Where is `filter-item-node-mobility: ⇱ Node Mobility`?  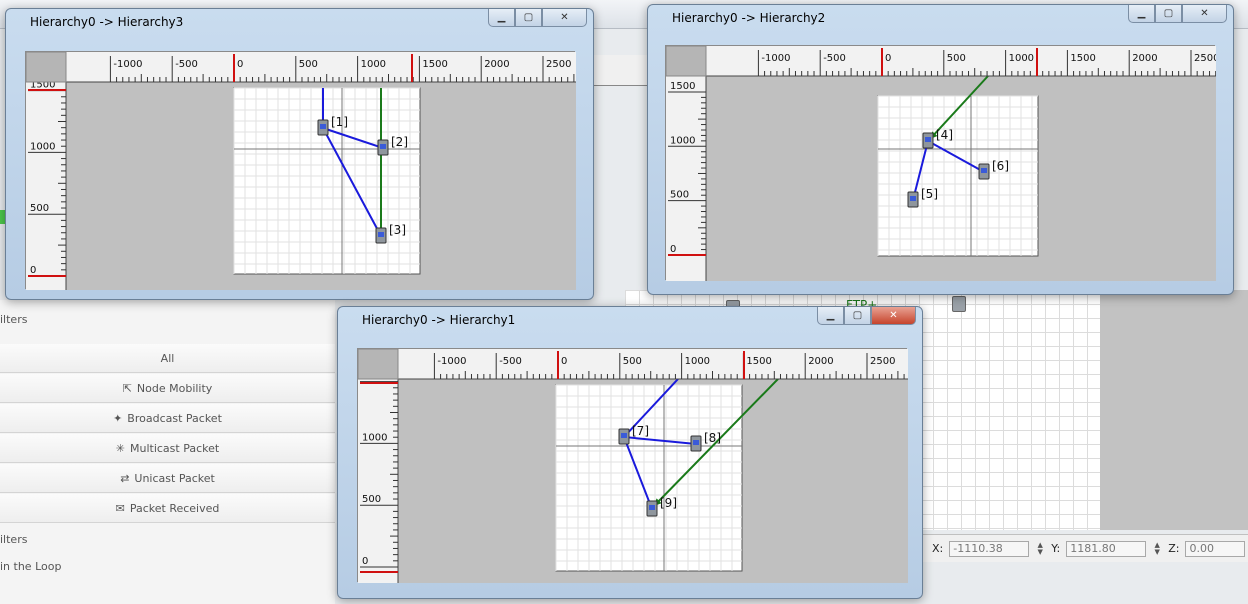
filter-item-node-mobility: ⇱ Node Mobility is located at coordinates (167, 388).